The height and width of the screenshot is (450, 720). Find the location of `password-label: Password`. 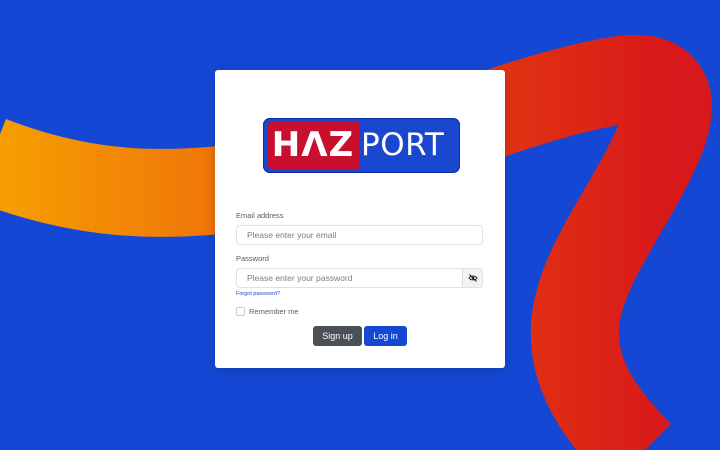

password-label: Password is located at coordinates (252, 258).